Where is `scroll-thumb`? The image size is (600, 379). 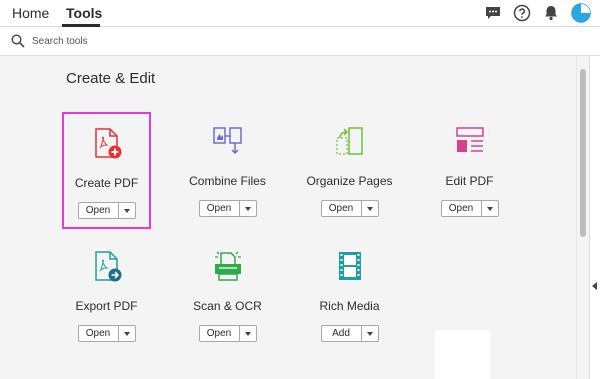
scroll-thumb is located at coordinates (583, 153).